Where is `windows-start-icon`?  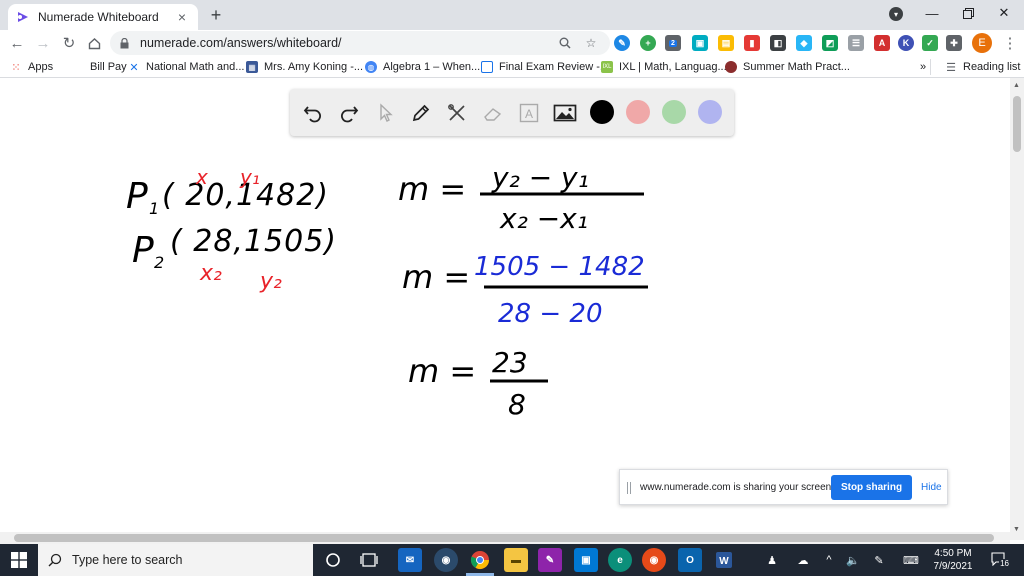 windows-start-icon is located at coordinates (19, 560).